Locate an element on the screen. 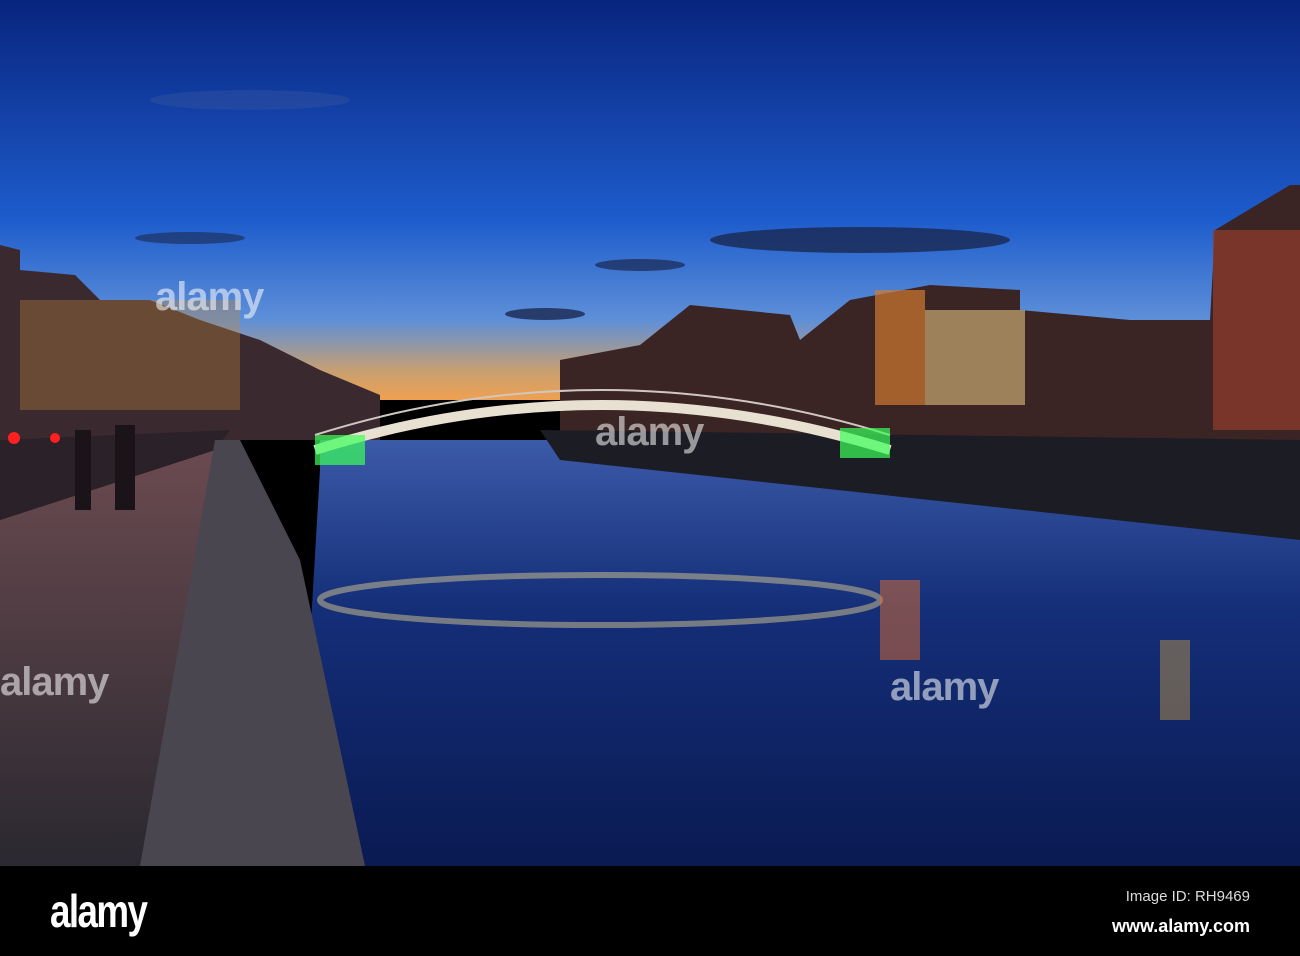 The image size is (1300, 956). red-brick-building is located at coordinates (1256, 330).